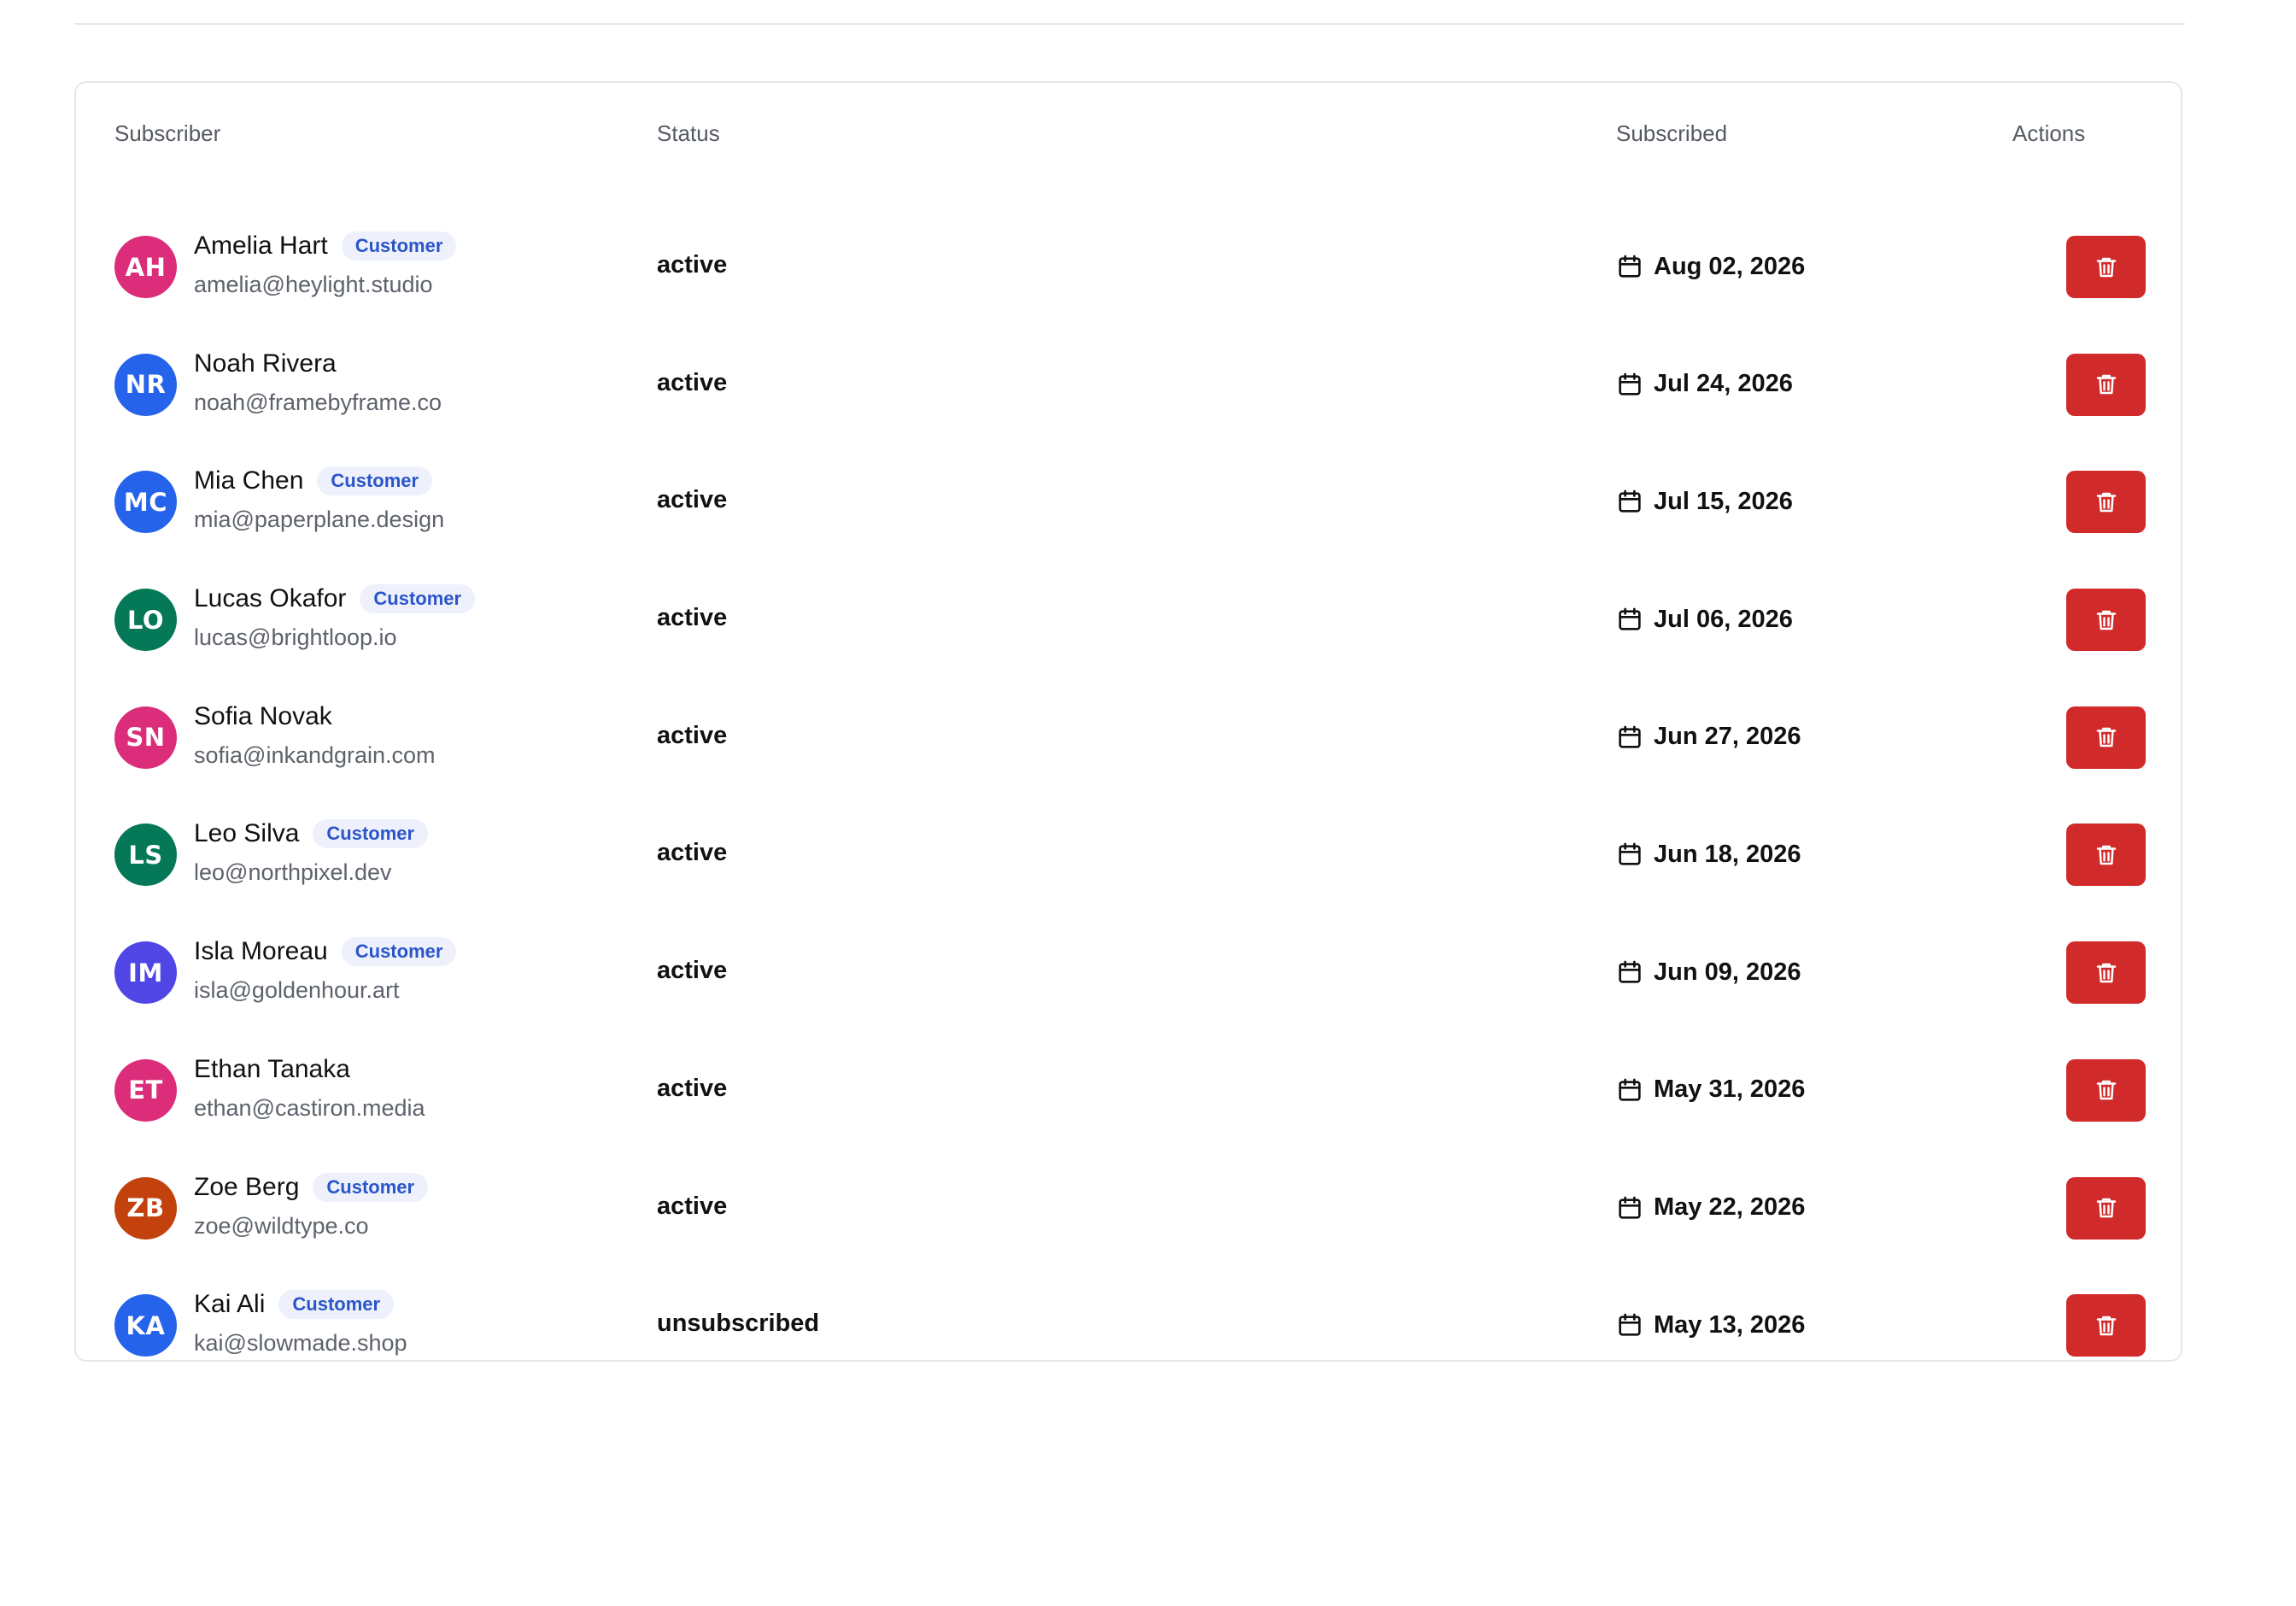 The image size is (2296, 1606). What do you see at coordinates (261, 246) in the screenshot?
I see `subscriber-name: Amelia Hart` at bounding box center [261, 246].